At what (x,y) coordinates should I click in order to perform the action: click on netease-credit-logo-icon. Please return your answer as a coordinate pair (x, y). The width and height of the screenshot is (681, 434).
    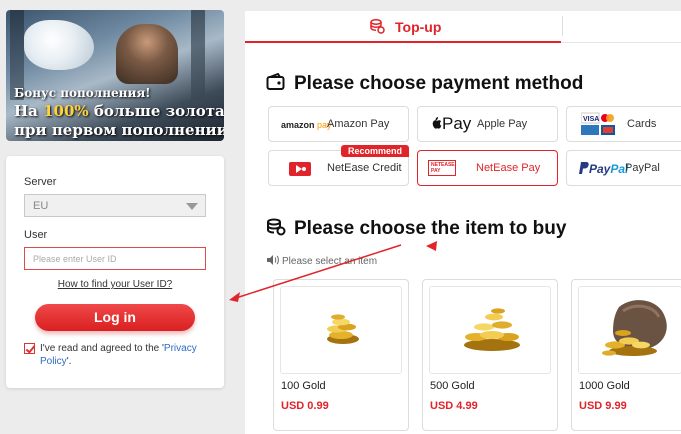
    Looking at the image, I should click on (300, 169).